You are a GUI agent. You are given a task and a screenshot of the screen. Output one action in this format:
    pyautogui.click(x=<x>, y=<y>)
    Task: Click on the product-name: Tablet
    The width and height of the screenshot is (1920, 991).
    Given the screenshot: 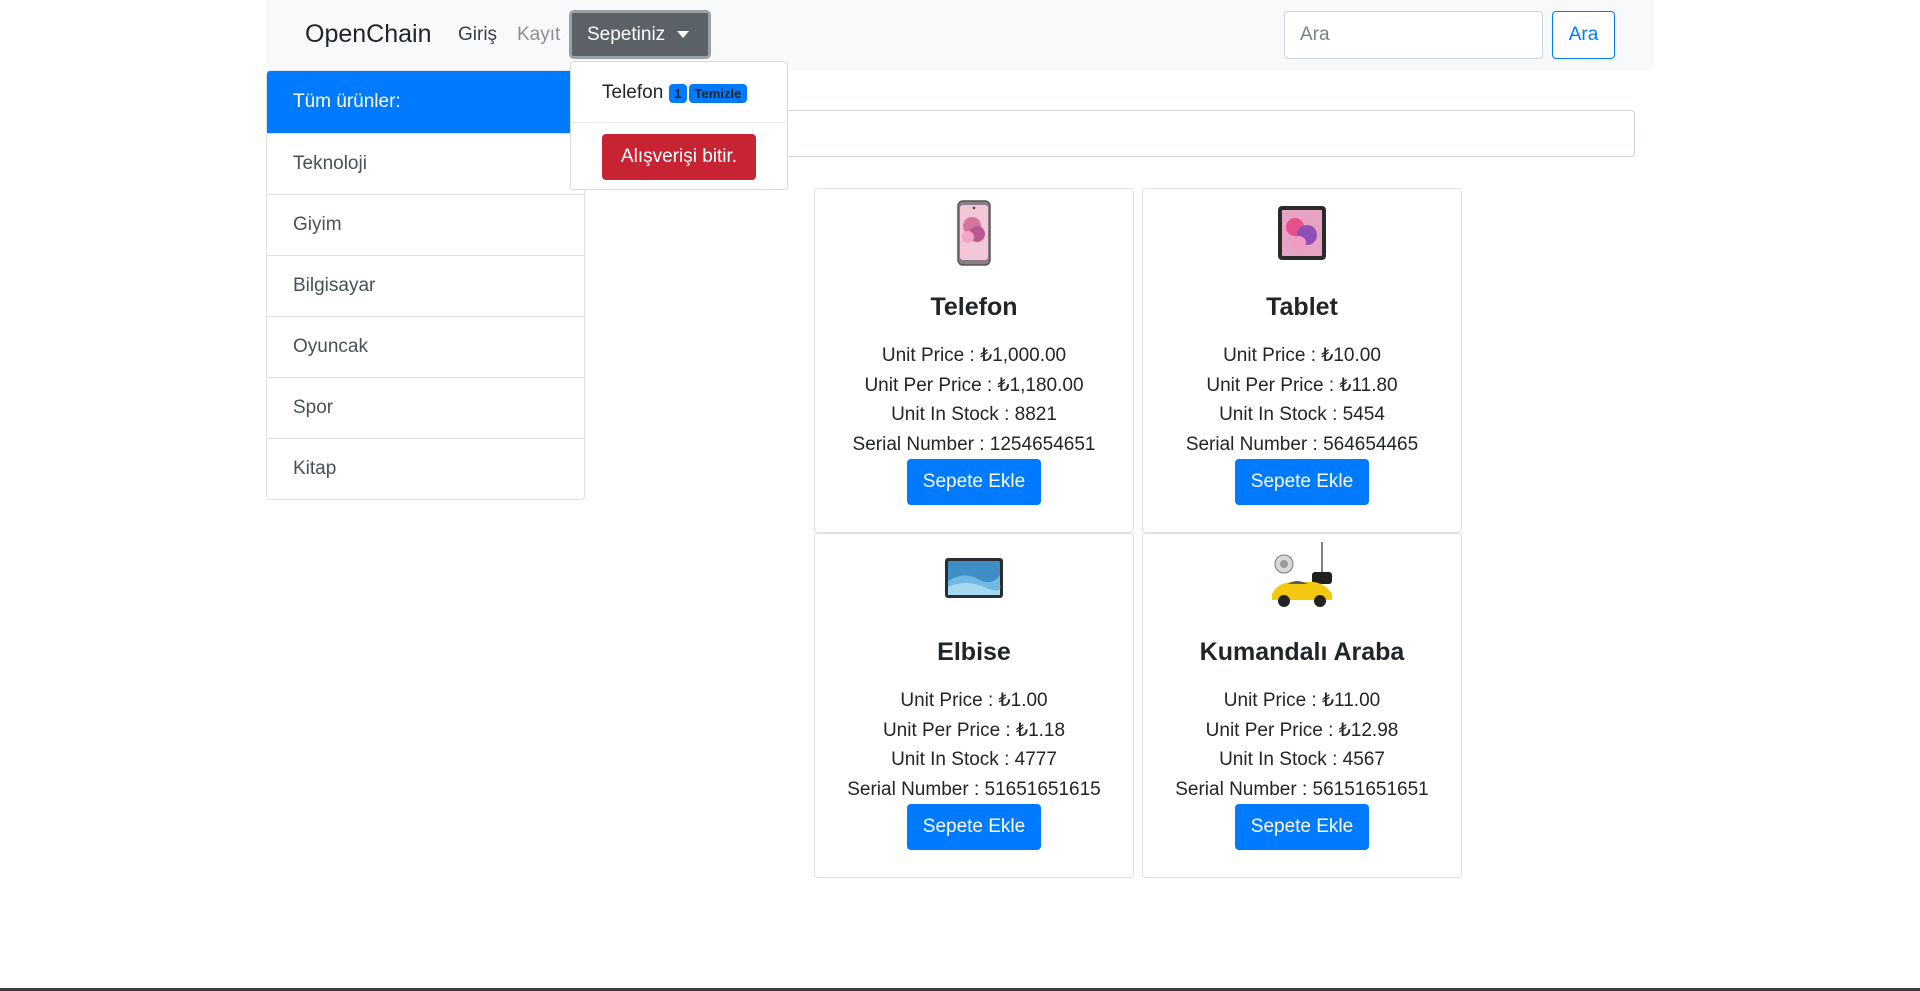 What is the action you would take?
    pyautogui.click(x=1302, y=307)
    